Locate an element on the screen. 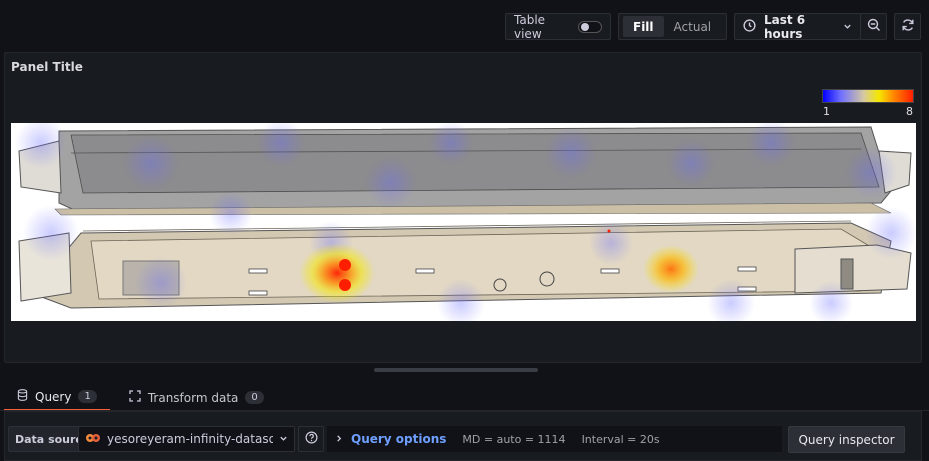 The height and width of the screenshot is (461, 929). clock-icon is located at coordinates (749, 26).